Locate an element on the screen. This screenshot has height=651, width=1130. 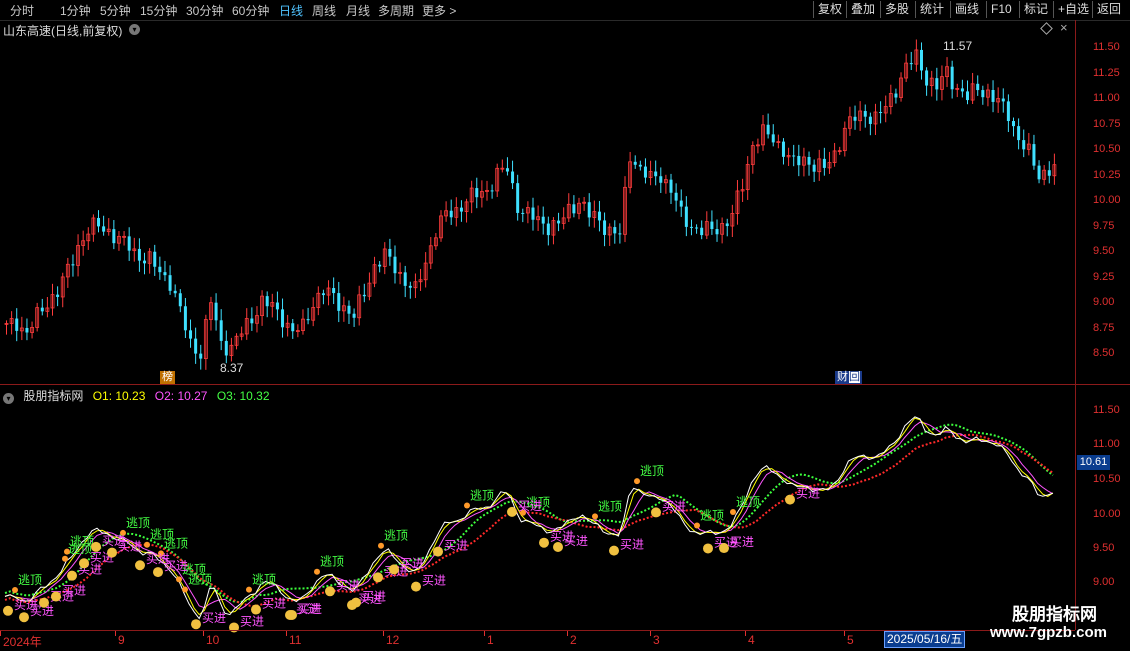
month-label: 2 is located at coordinates (572, 639).